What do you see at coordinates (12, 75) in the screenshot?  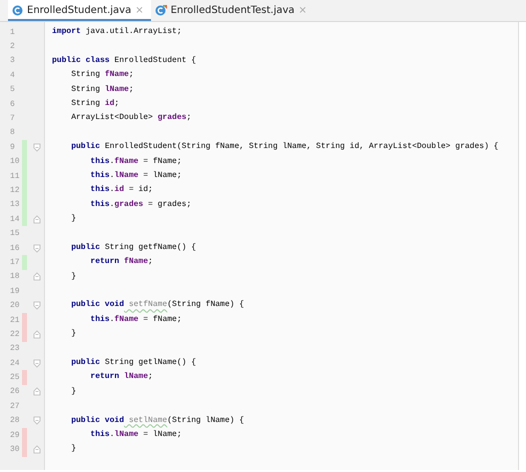 I see `line-number: 4` at bounding box center [12, 75].